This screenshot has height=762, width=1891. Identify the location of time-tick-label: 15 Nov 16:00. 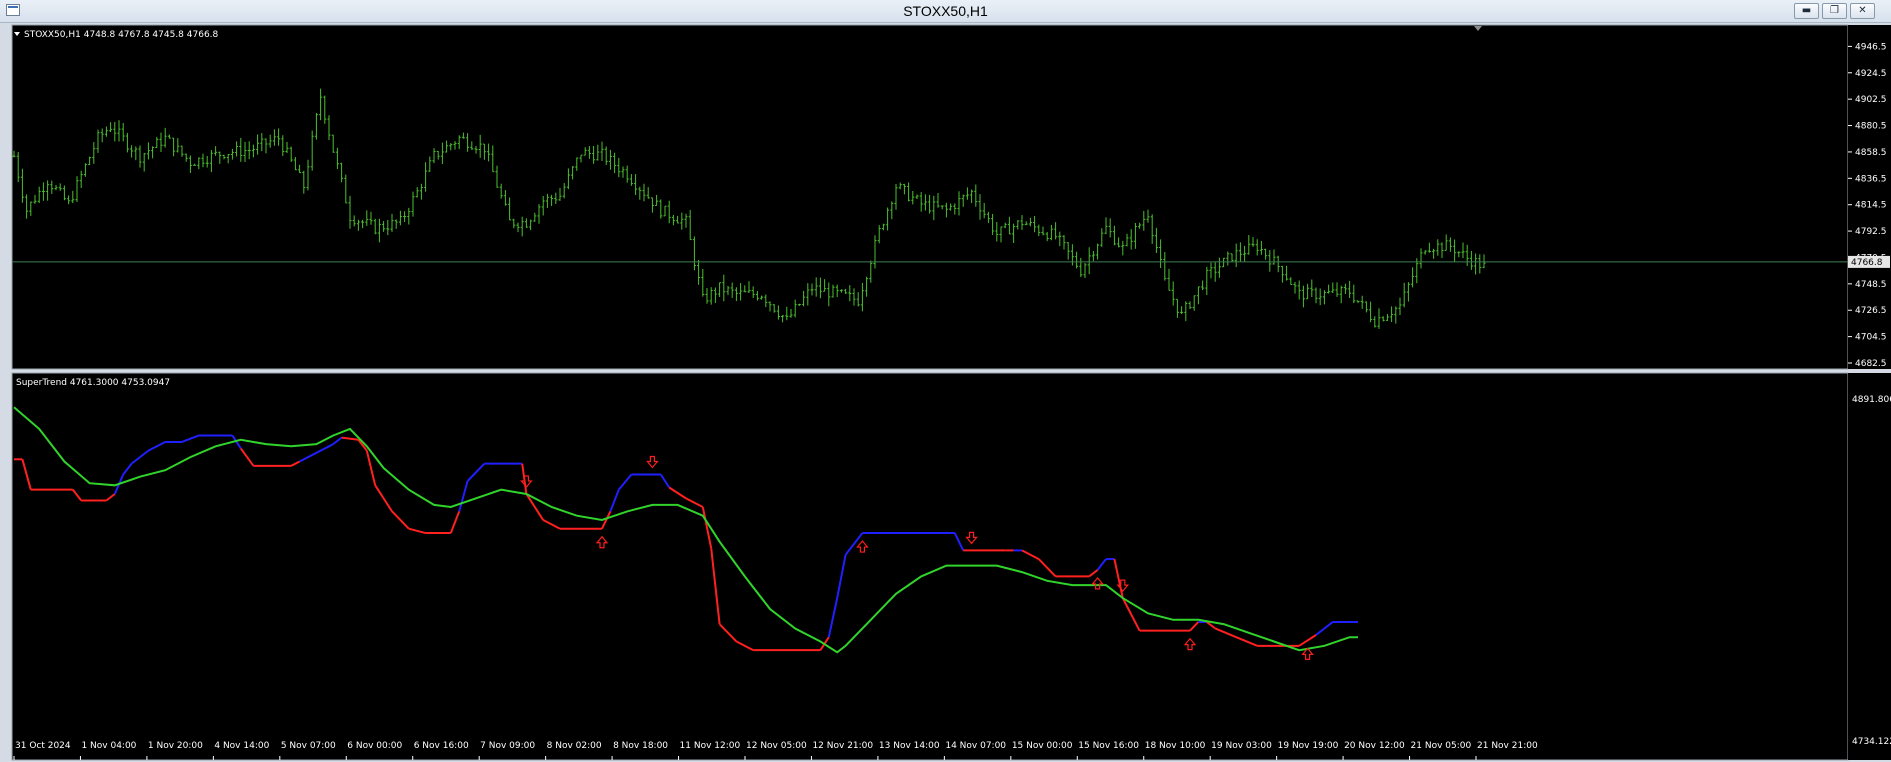
(1108, 746).